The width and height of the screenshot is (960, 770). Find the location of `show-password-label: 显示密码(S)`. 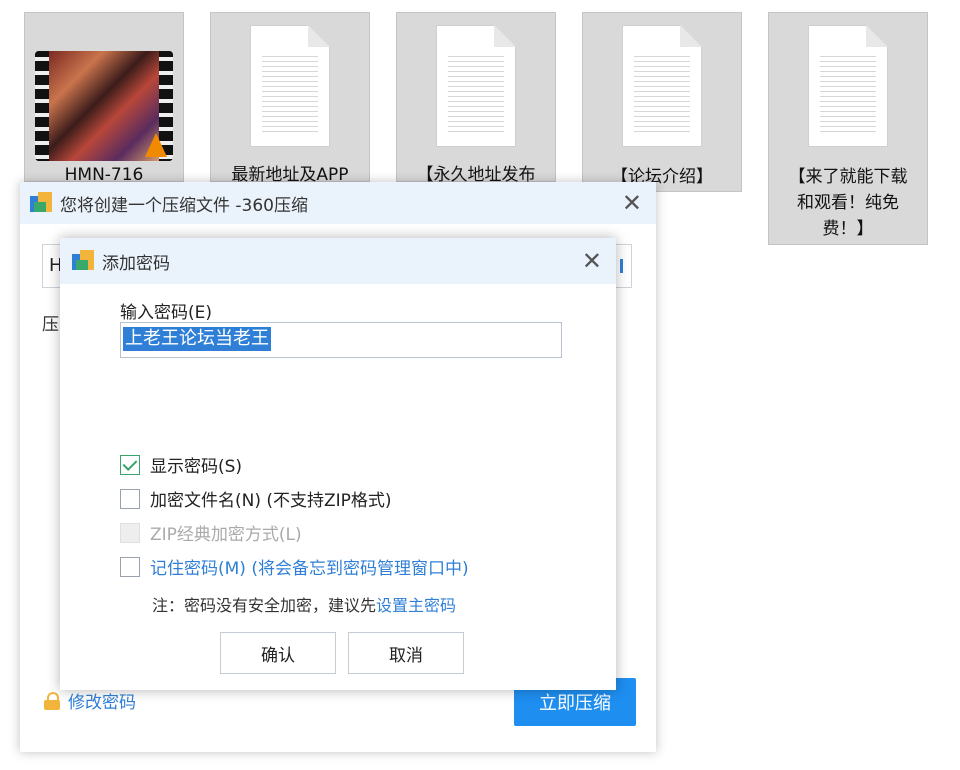

show-password-label: 显示密码(S) is located at coordinates (196, 467).